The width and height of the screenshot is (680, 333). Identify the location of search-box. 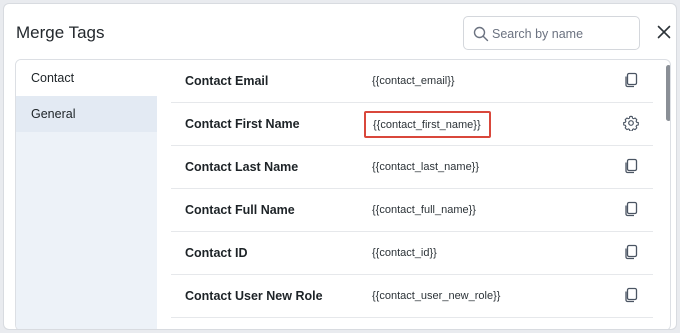
(551, 33).